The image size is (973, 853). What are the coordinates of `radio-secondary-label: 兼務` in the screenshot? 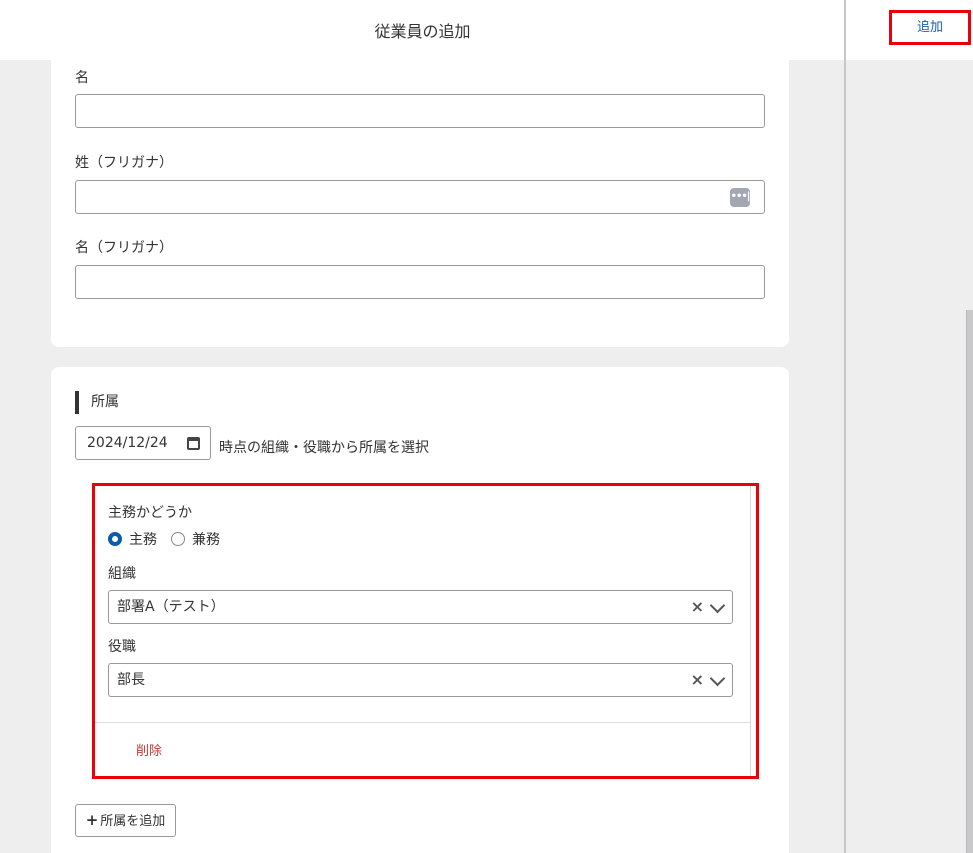 It's located at (206, 540).